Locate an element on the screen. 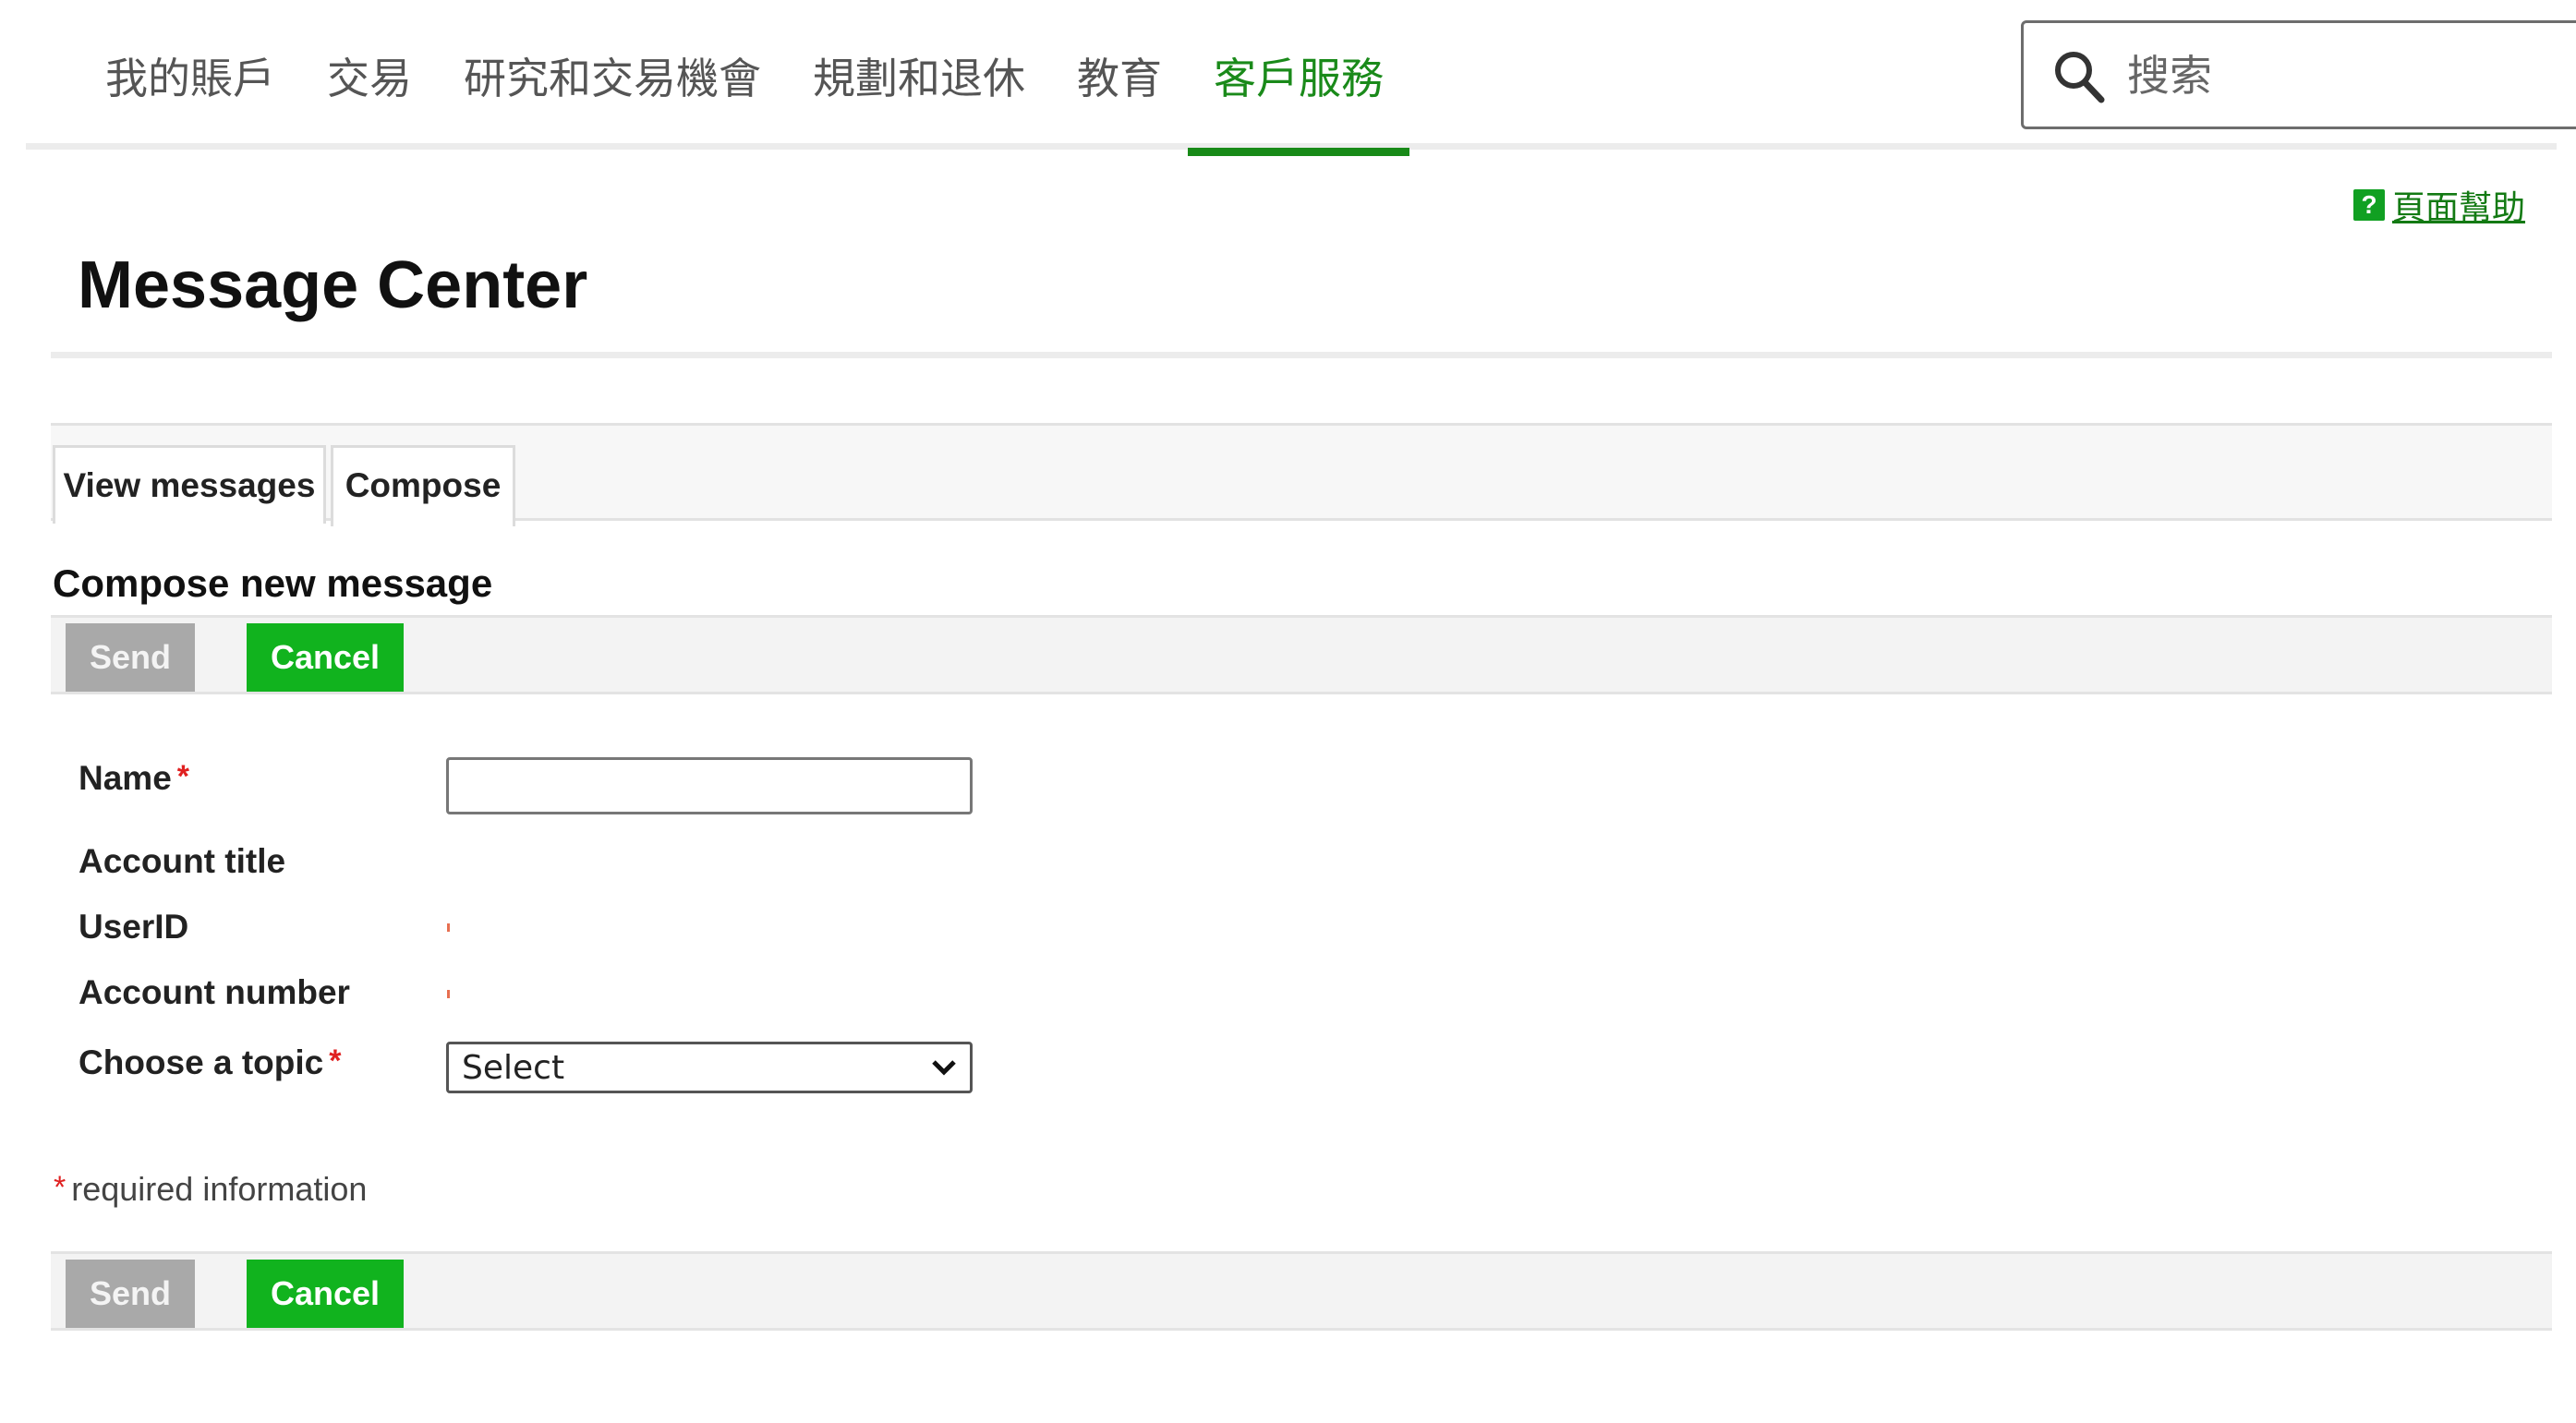  topic-select: Select is located at coordinates (709, 1067).